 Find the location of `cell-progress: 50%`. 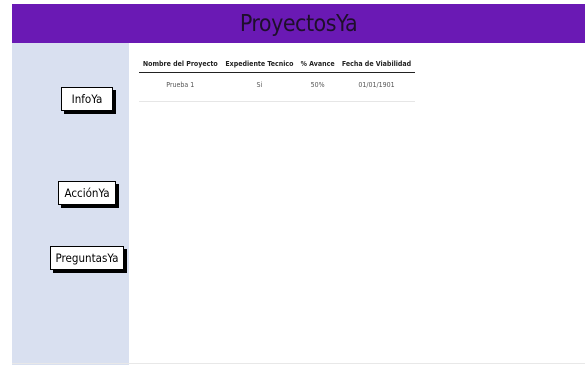

cell-progress: 50% is located at coordinates (318, 87).